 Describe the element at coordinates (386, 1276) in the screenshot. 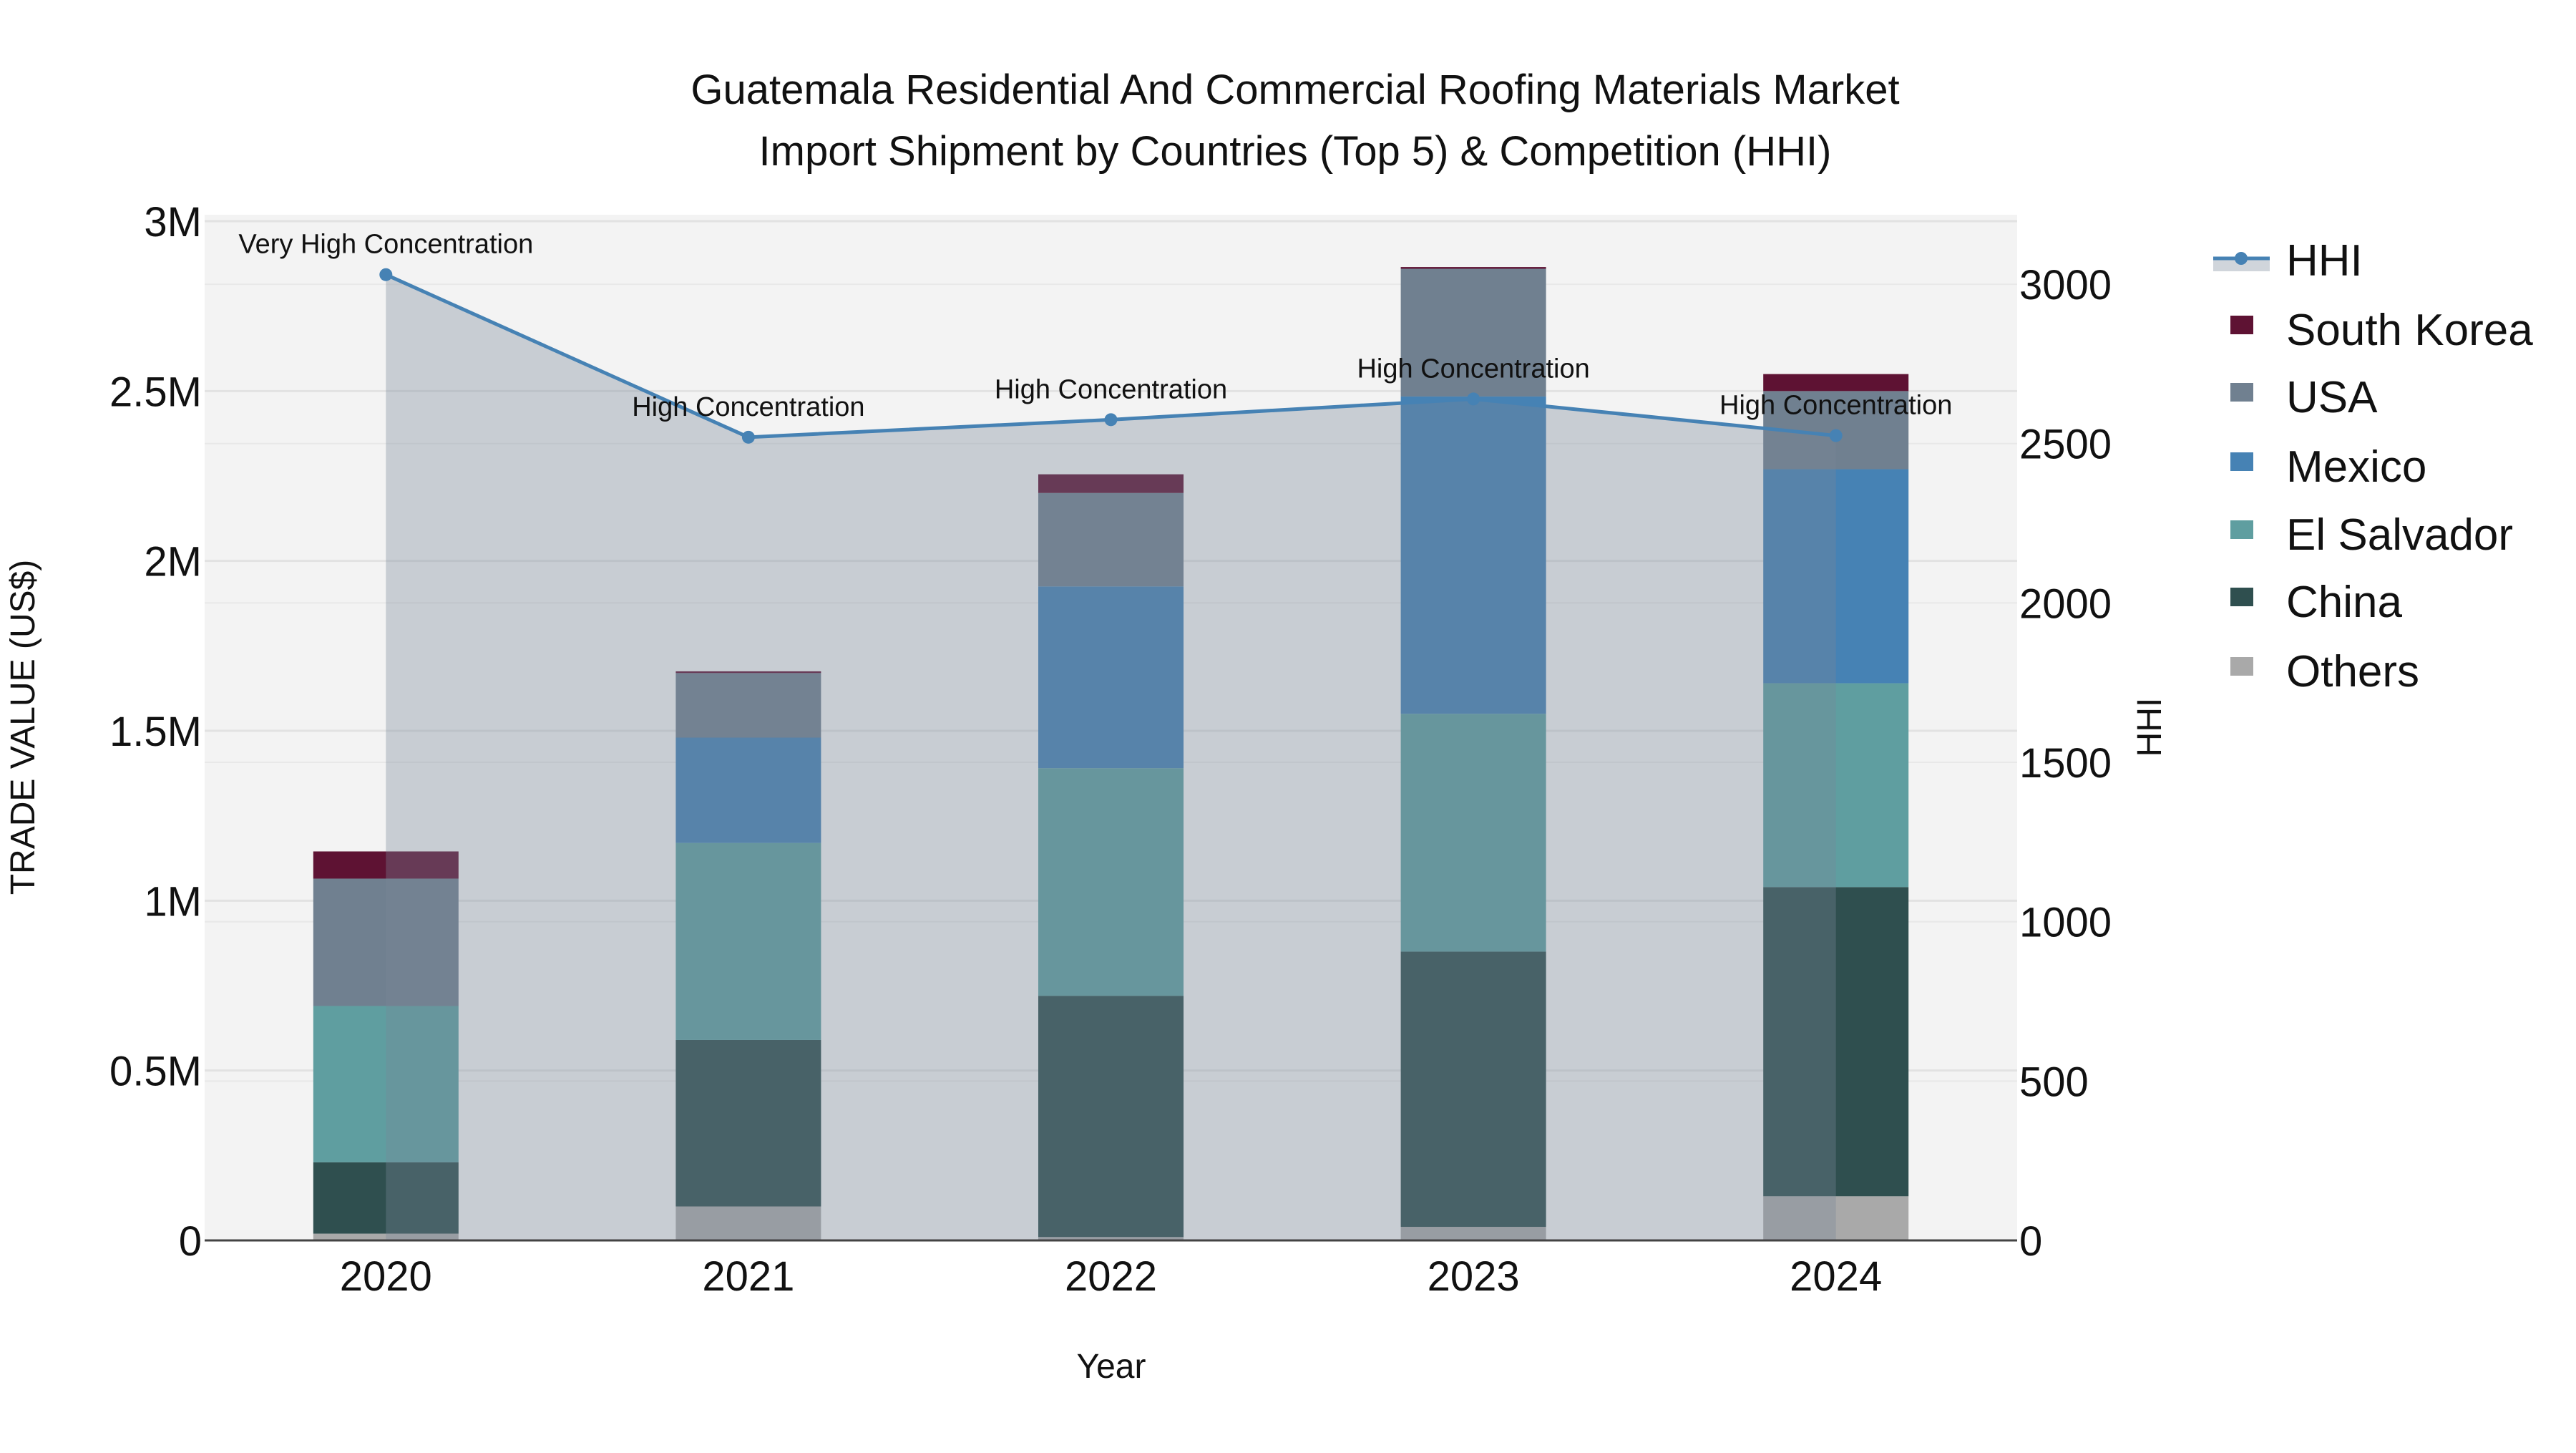

I see `x-tick-label: 2020` at that location.